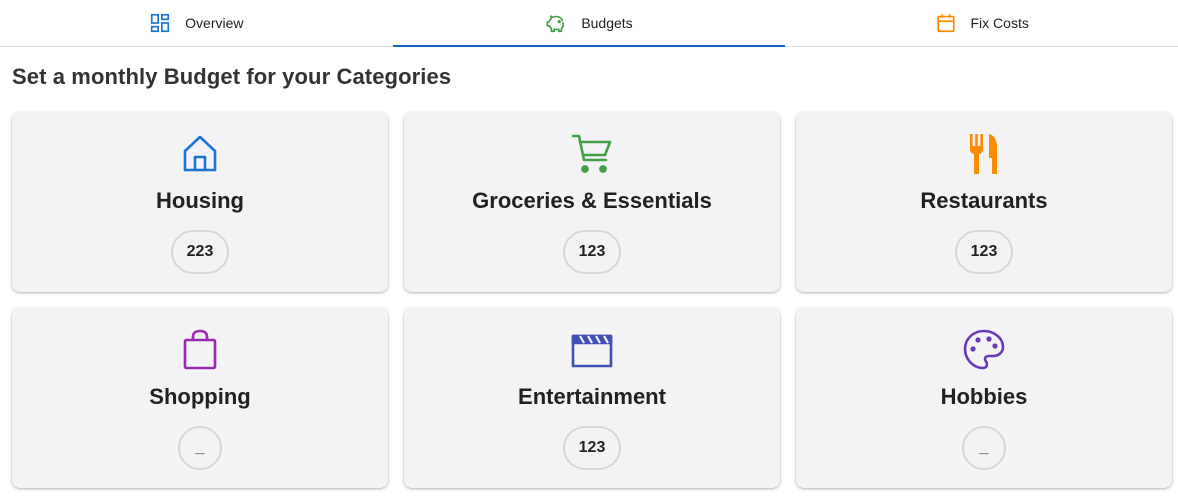  I want to click on page-title: Set a monthly Budget for your Categories, so click(232, 76).